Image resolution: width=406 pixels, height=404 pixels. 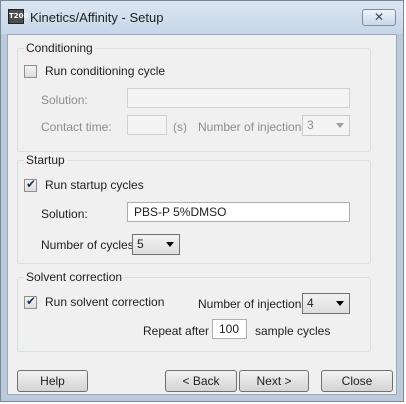 I want to click on window-close-button: ✕, so click(x=379, y=17).